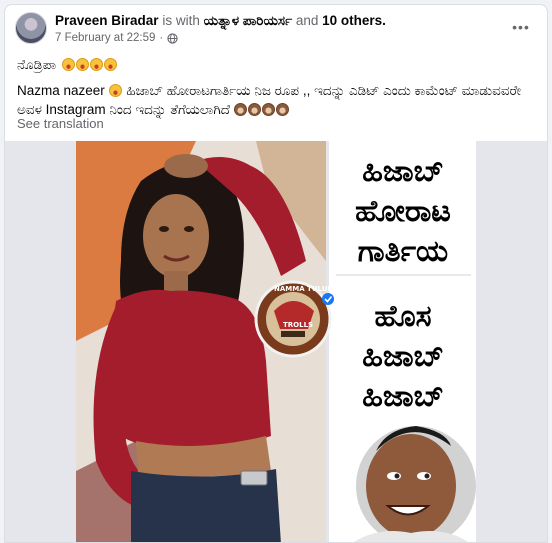 This screenshot has height=543, width=552. What do you see at coordinates (105, 38) in the screenshot?
I see `timestamp-link: 7 February at 22:59` at bounding box center [105, 38].